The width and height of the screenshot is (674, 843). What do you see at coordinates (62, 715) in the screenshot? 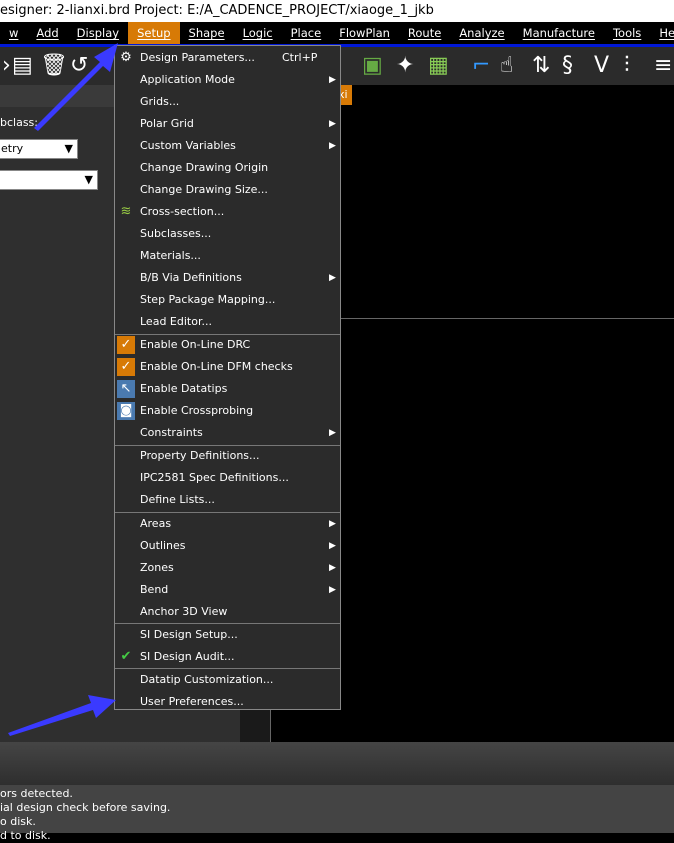
I see `arrow-annotation-preferences` at bounding box center [62, 715].